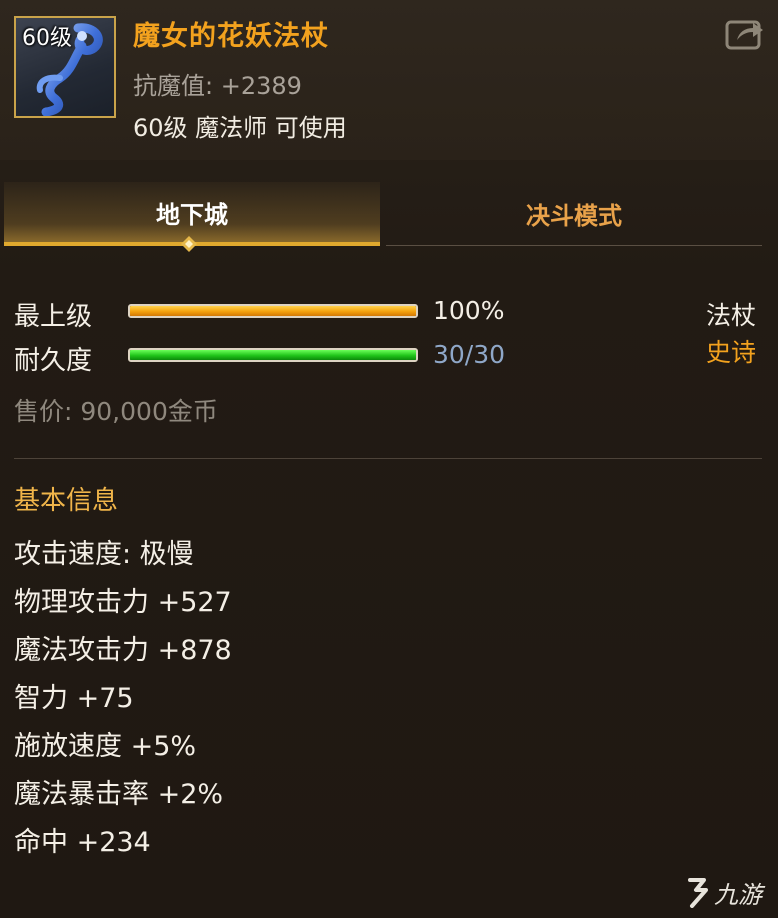  I want to click on sell-price: 售价: 90,000金币, so click(116, 411).